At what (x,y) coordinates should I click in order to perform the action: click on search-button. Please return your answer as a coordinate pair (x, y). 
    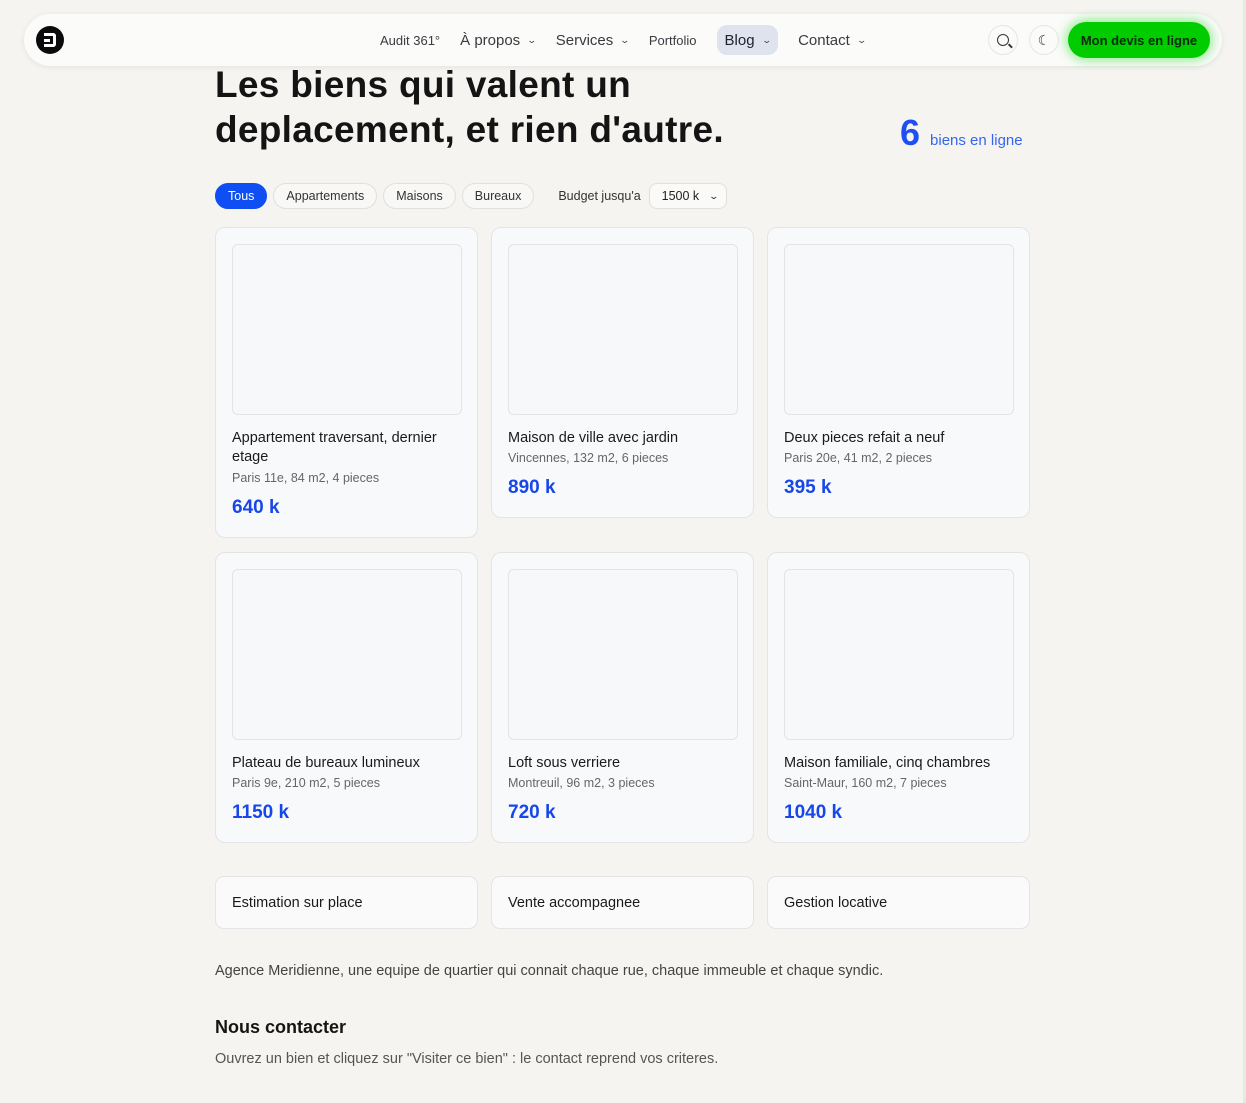
    Looking at the image, I should click on (1003, 40).